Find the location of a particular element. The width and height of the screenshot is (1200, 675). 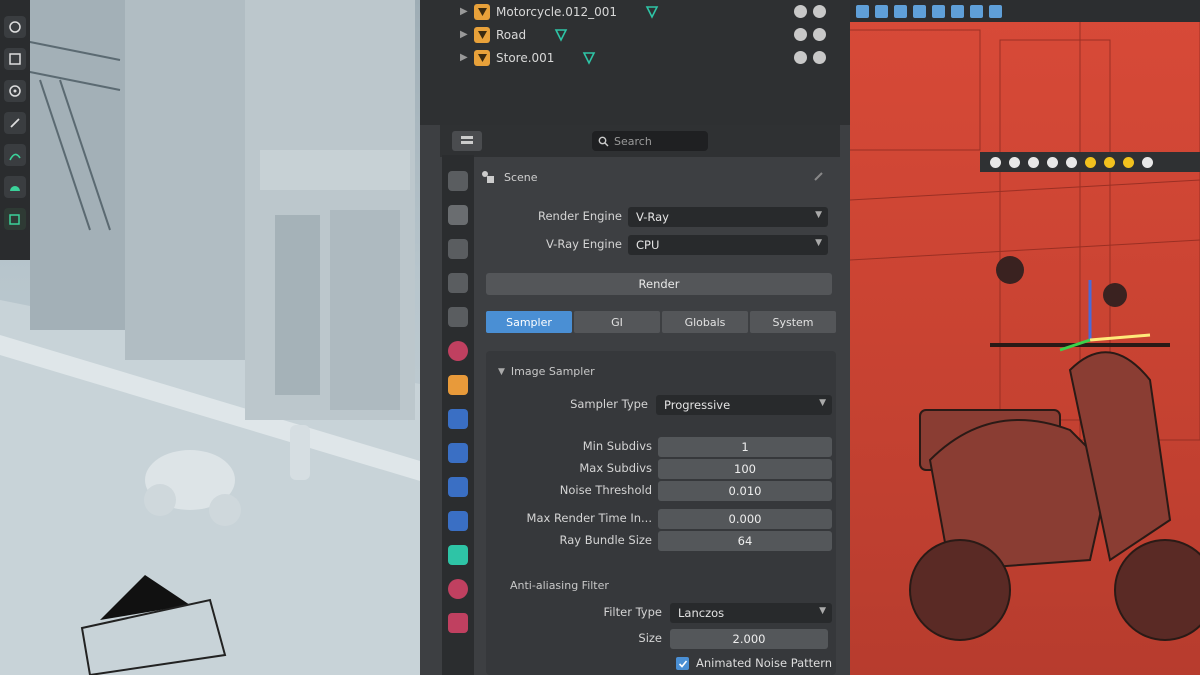

view-mode-button is located at coordinates (862, 11).